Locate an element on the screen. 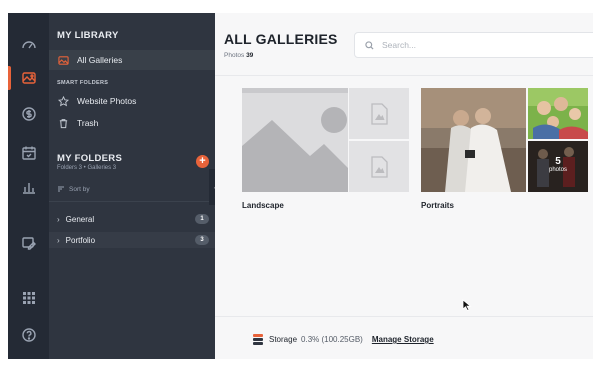 This screenshot has height=367, width=593. trash-icon is located at coordinates (63, 123).